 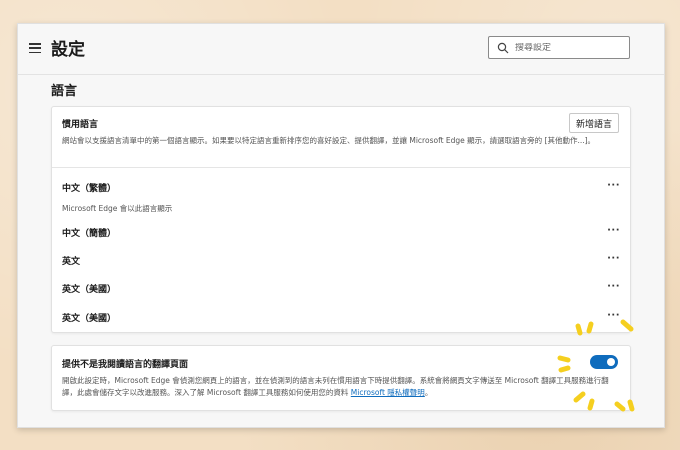 I want to click on translate-toggle, so click(x=604, y=362).